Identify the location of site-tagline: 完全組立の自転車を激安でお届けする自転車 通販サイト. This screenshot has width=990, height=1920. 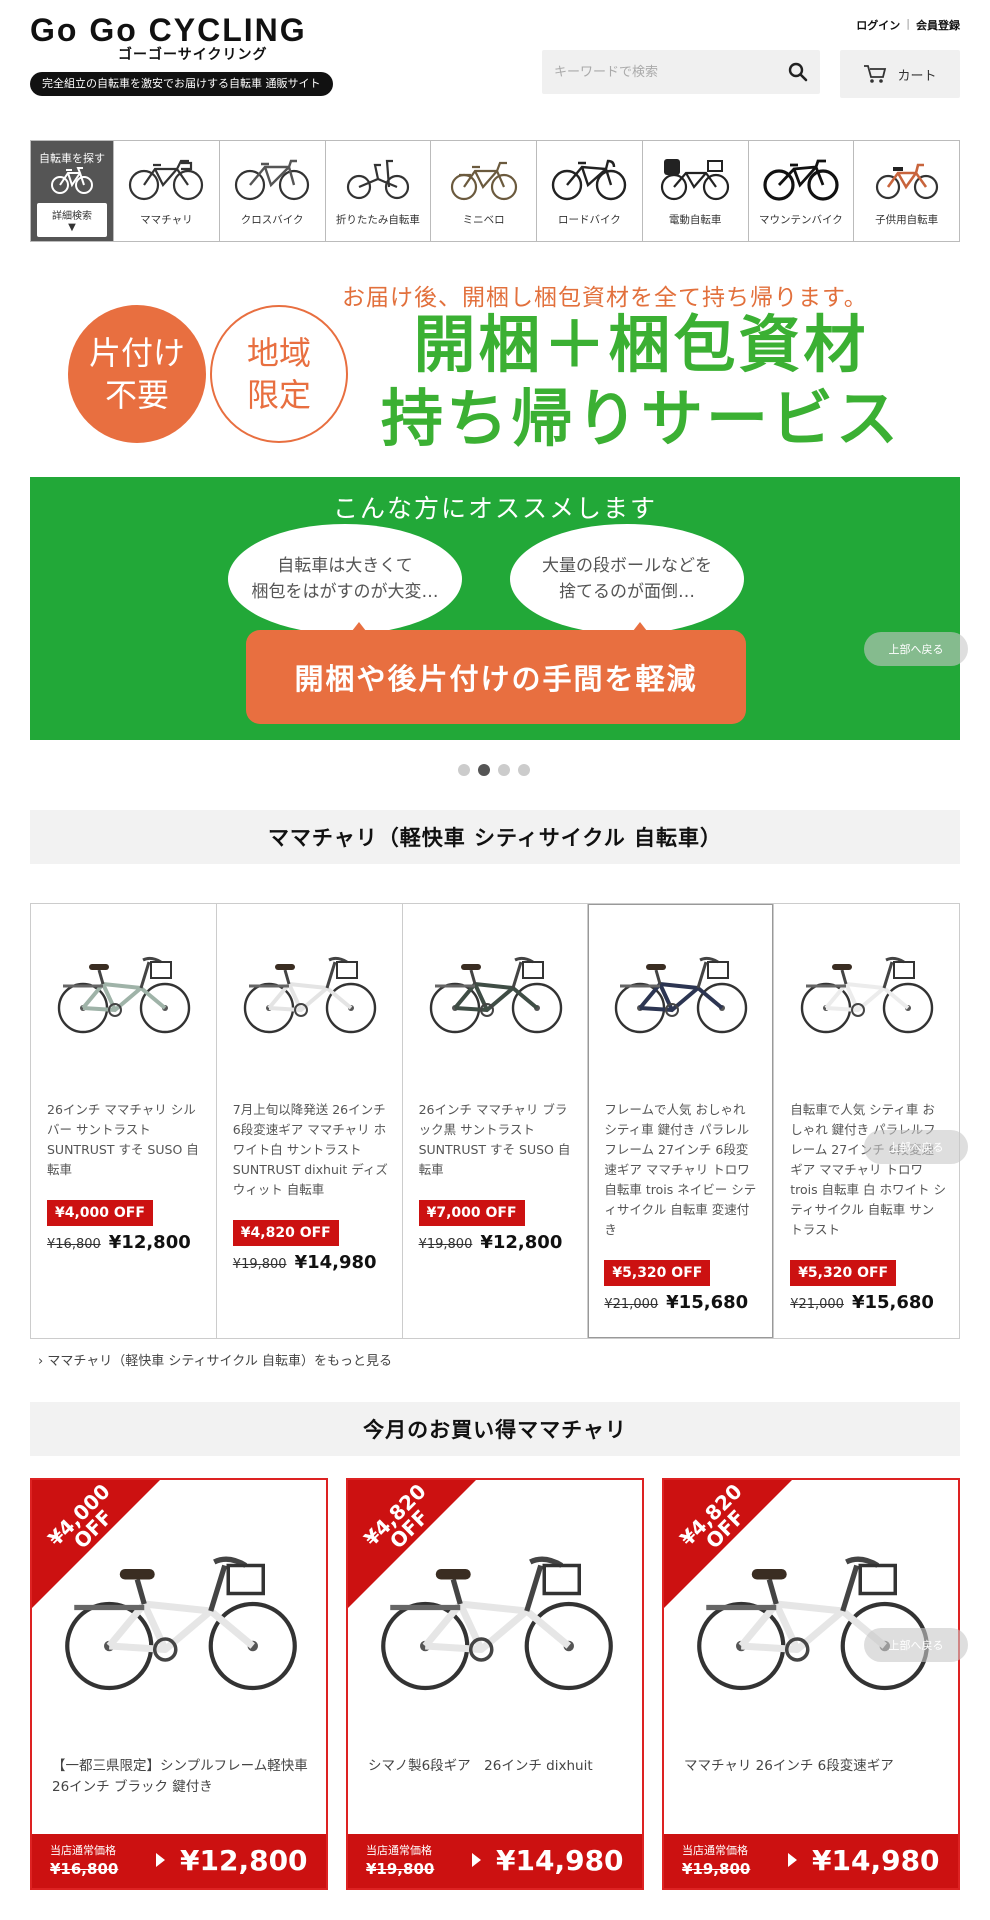
(181, 84).